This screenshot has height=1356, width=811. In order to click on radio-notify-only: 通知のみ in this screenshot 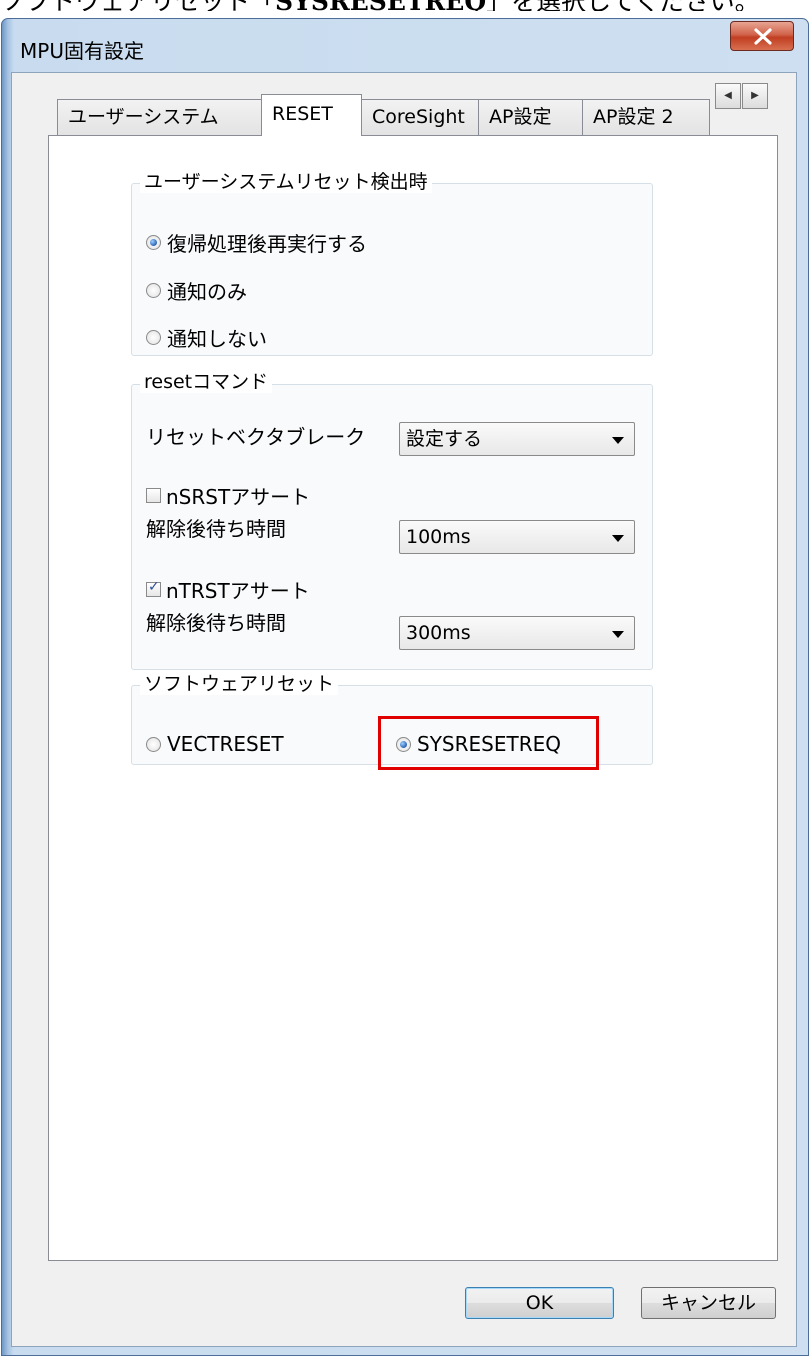, I will do `click(196, 290)`.